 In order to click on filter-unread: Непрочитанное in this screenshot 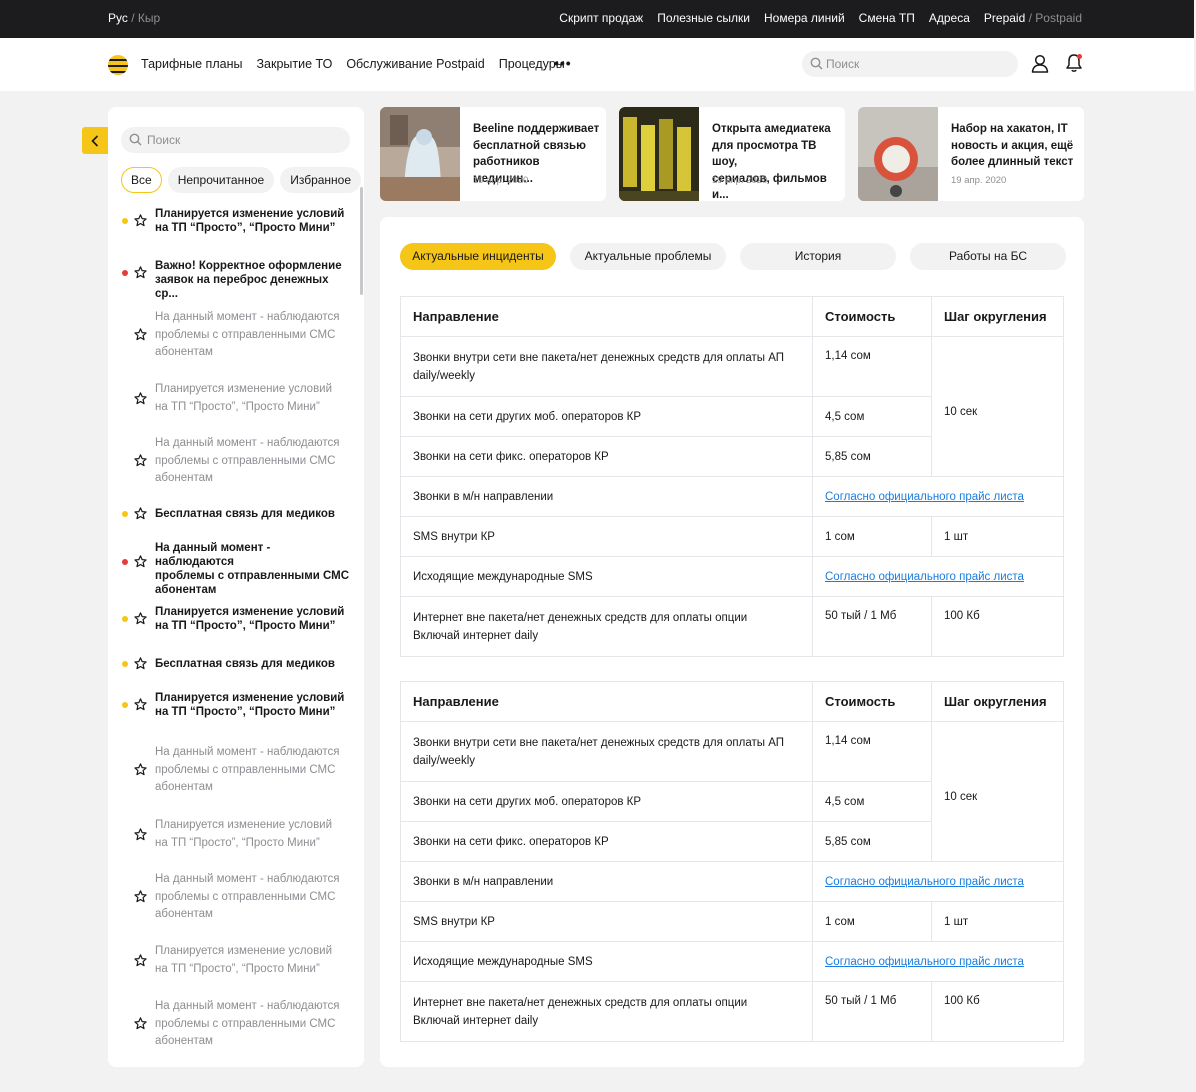, I will do `click(221, 180)`.